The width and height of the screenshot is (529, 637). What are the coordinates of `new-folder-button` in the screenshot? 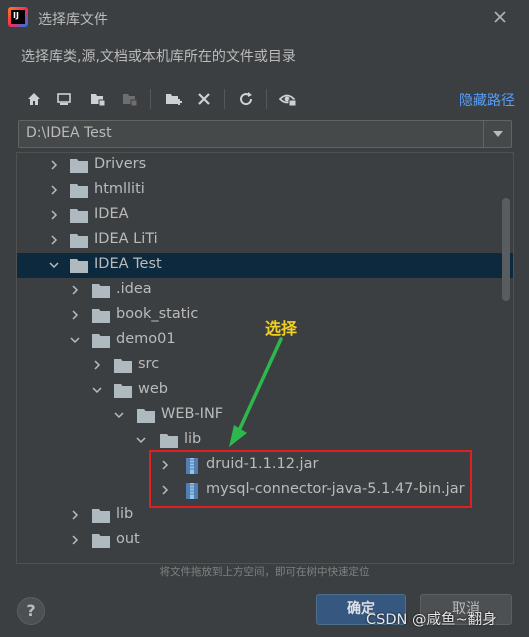 It's located at (174, 99).